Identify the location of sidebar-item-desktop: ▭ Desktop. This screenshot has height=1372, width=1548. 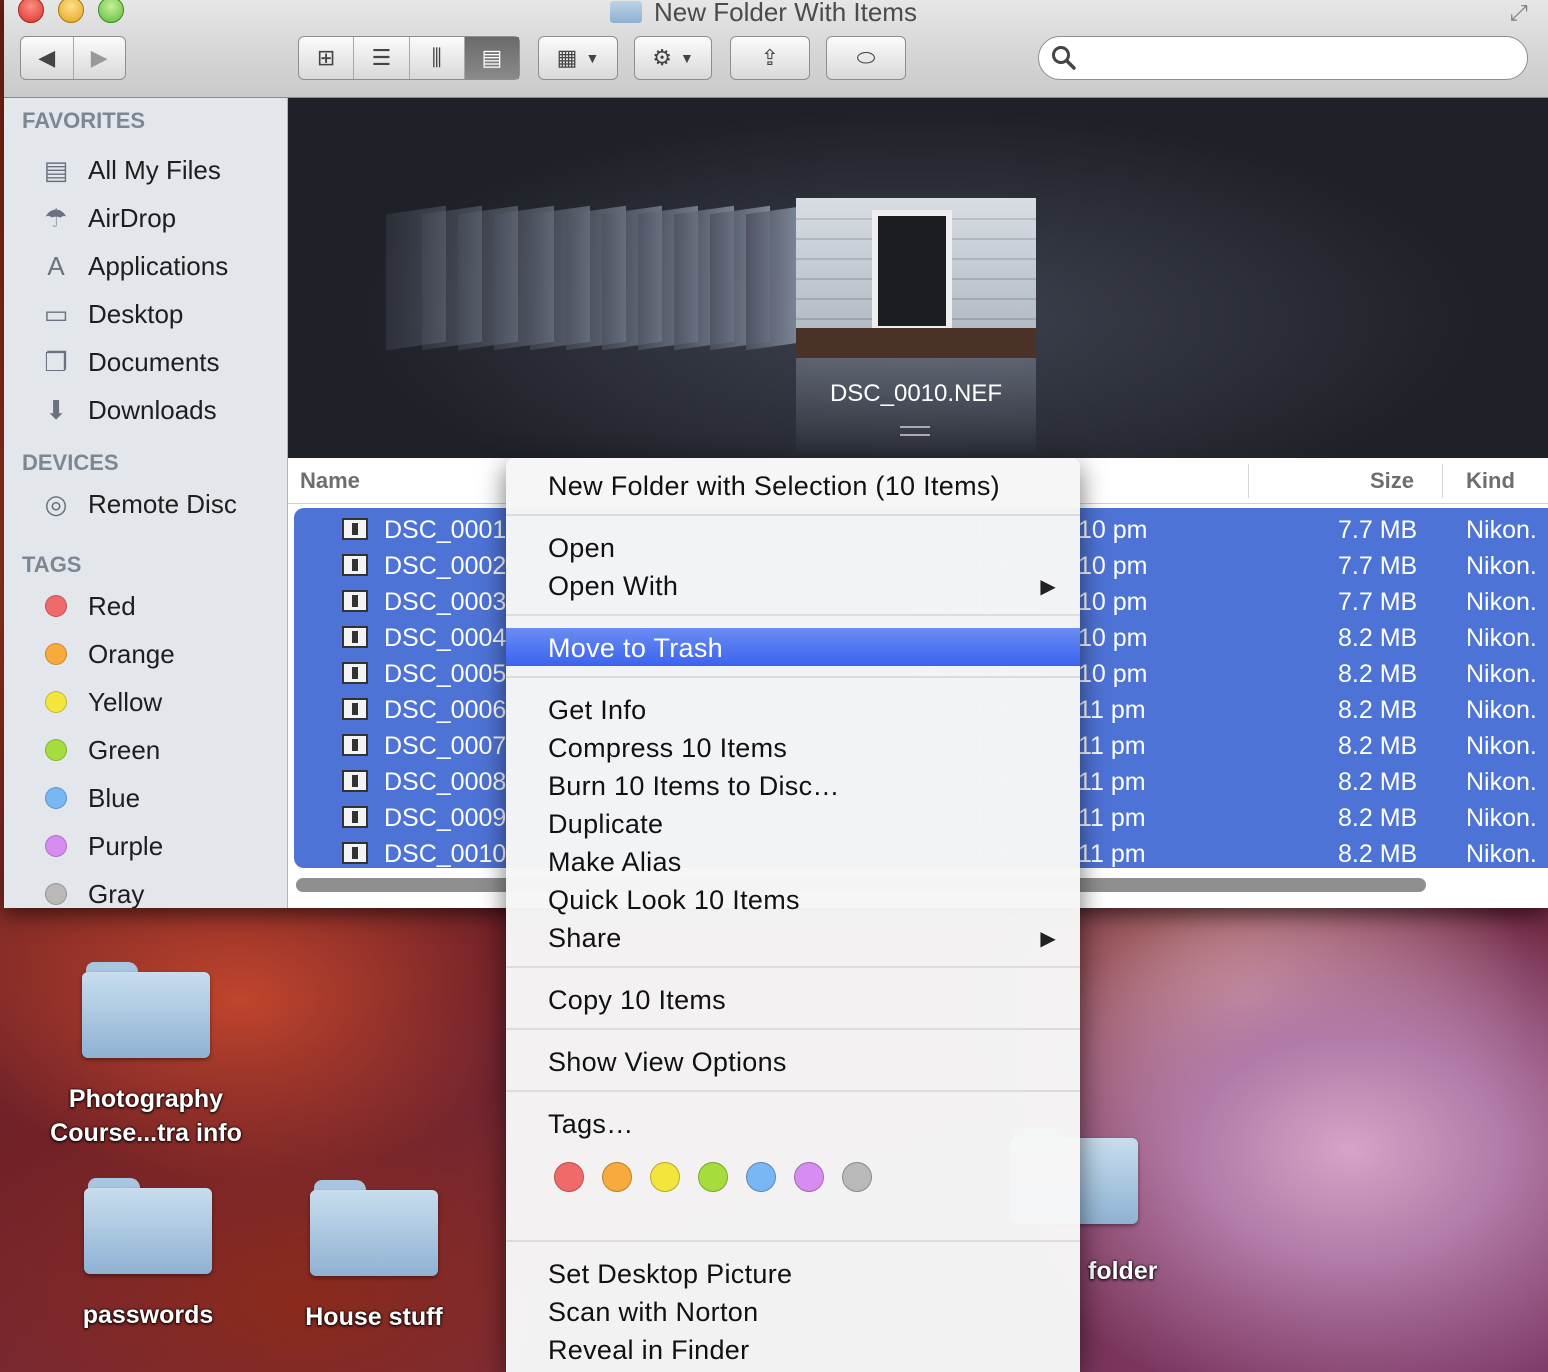
(111, 314).